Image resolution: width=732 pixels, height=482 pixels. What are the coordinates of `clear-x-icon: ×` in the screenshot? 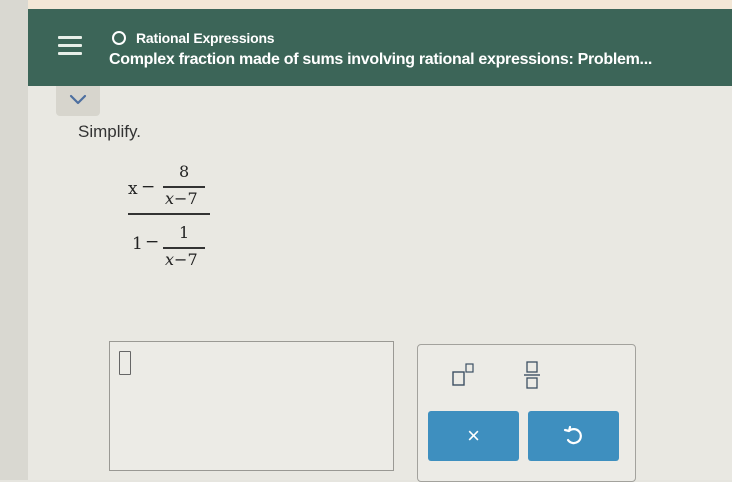 It's located at (473, 435).